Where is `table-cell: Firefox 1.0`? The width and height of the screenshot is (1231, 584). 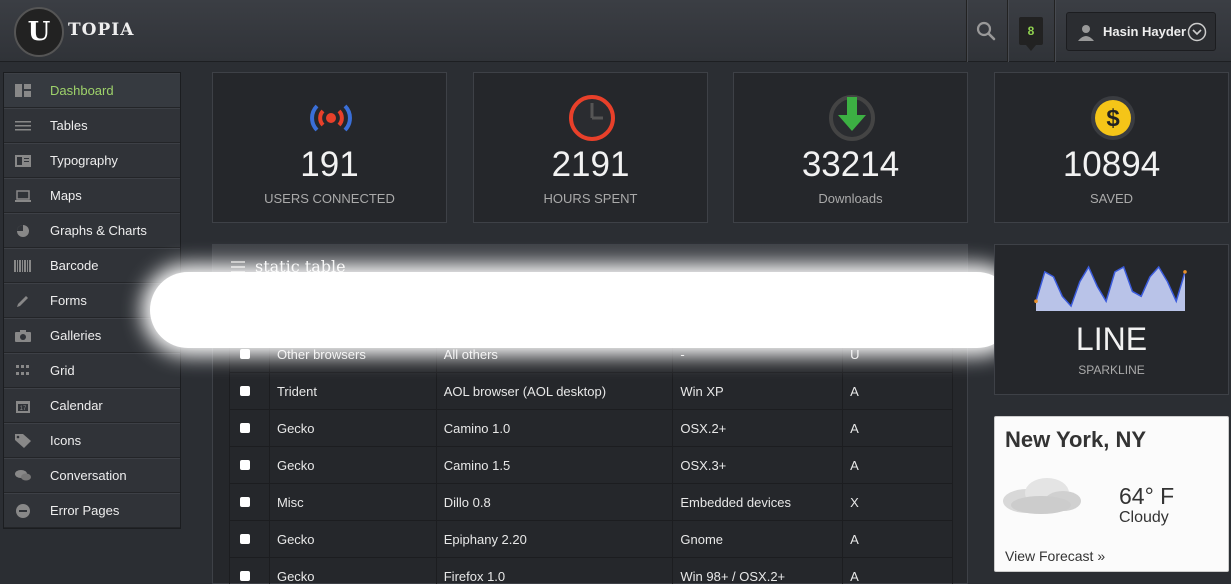 table-cell: Firefox 1.0 is located at coordinates (554, 570).